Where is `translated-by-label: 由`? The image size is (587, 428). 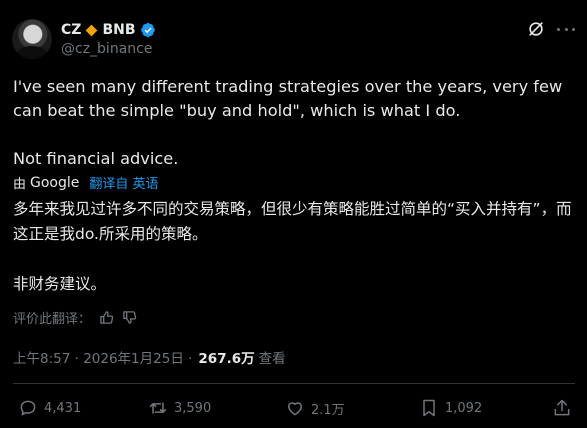
translated-by-label: 由 is located at coordinates (20, 184).